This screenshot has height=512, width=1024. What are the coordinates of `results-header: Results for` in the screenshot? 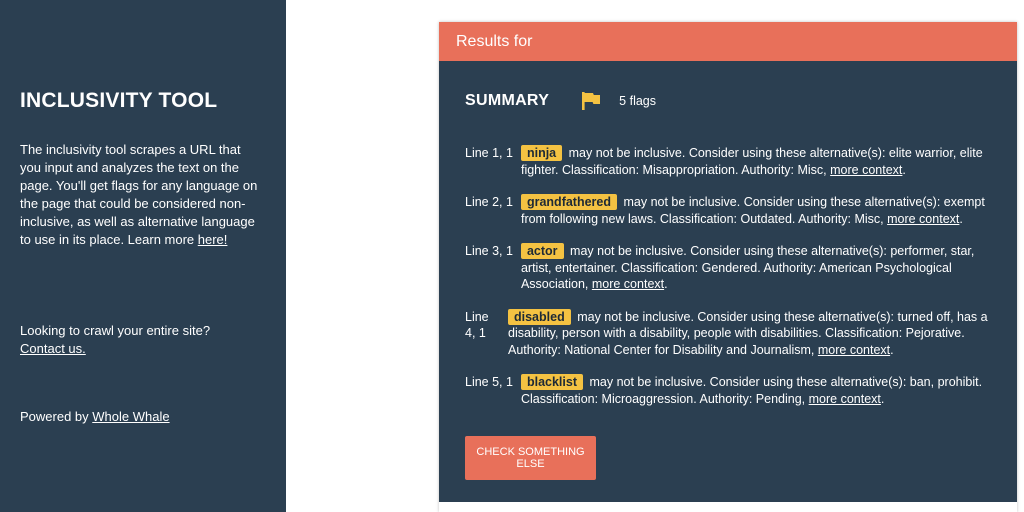 It's located at (728, 41).